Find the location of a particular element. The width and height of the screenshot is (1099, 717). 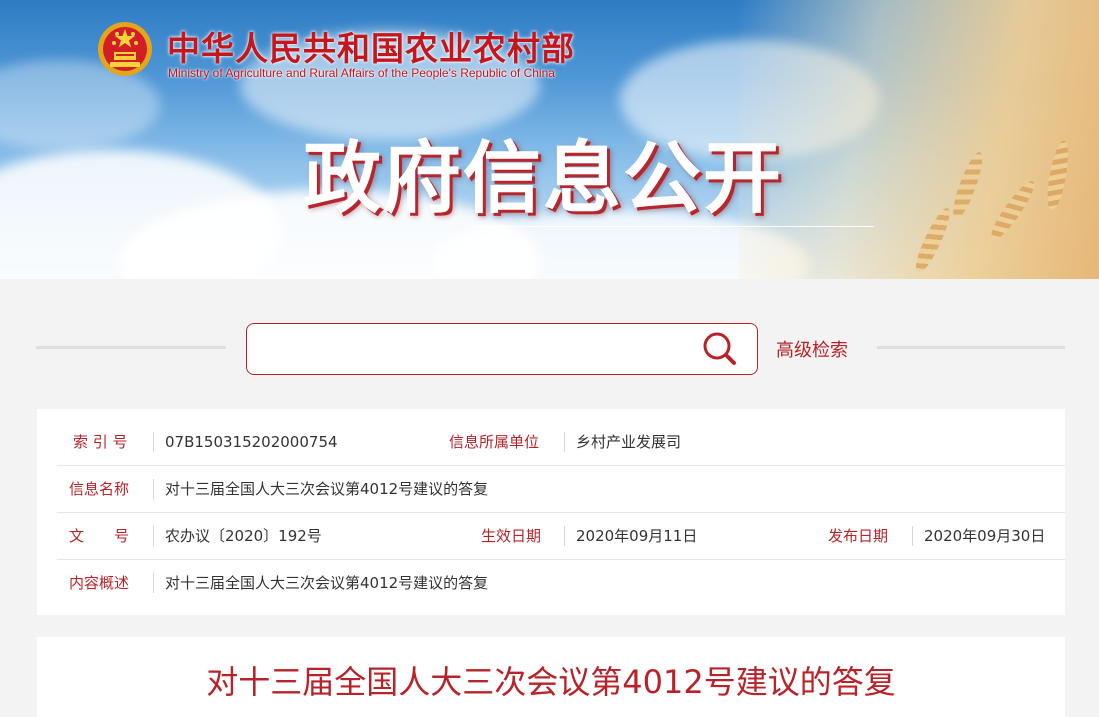

ministry-name-cn: 中华人民共和国农业农村部 is located at coordinates (371, 46).